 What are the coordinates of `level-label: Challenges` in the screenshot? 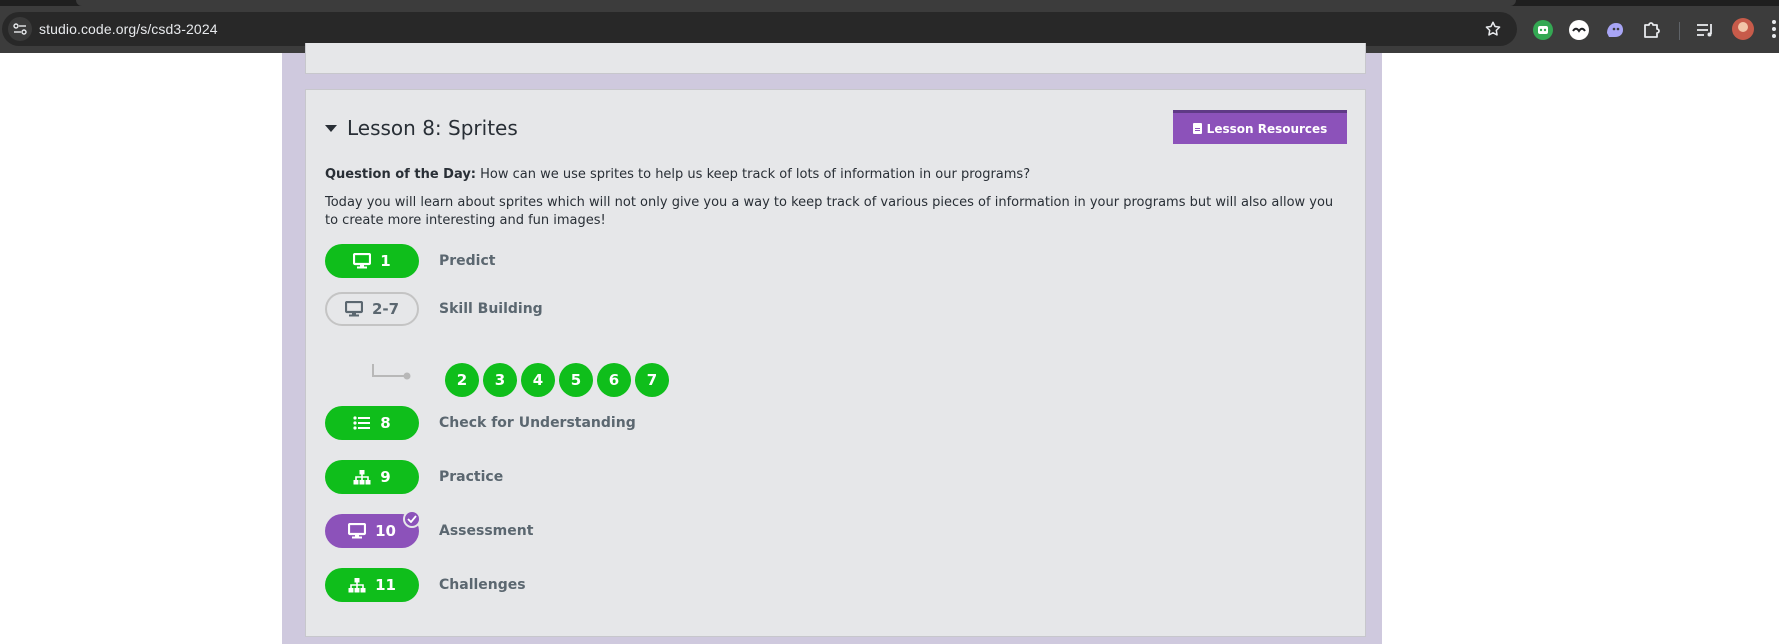 It's located at (482, 585).